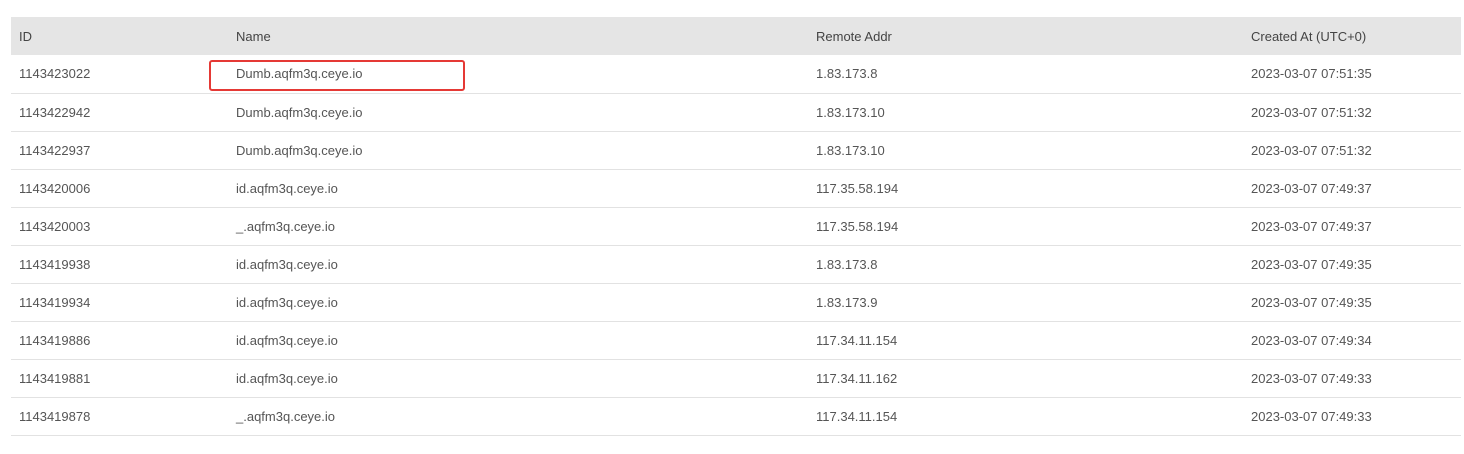 Image resolution: width=1464 pixels, height=454 pixels. What do you see at coordinates (847, 302) in the screenshot?
I see `cell-remote-addr: 1.83.173.9` at bounding box center [847, 302].